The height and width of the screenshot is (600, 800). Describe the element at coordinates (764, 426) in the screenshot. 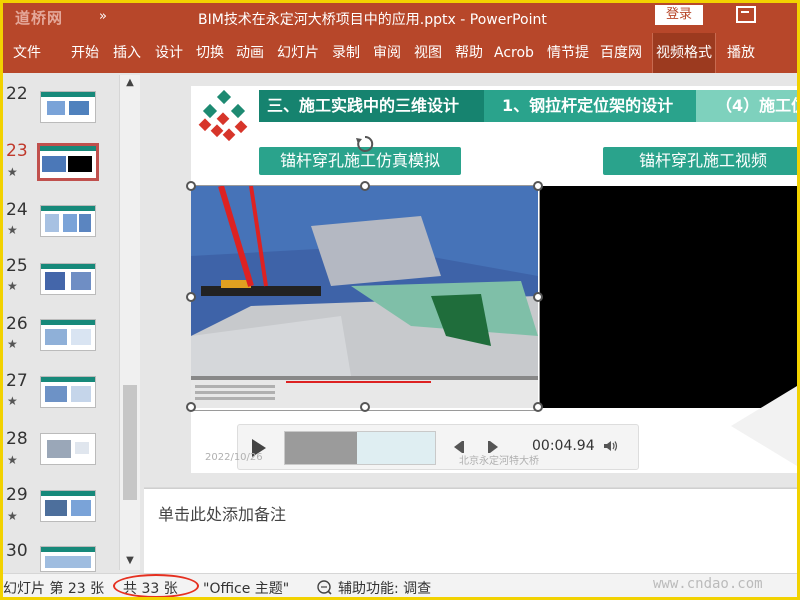

I see `decorative-shape` at that location.